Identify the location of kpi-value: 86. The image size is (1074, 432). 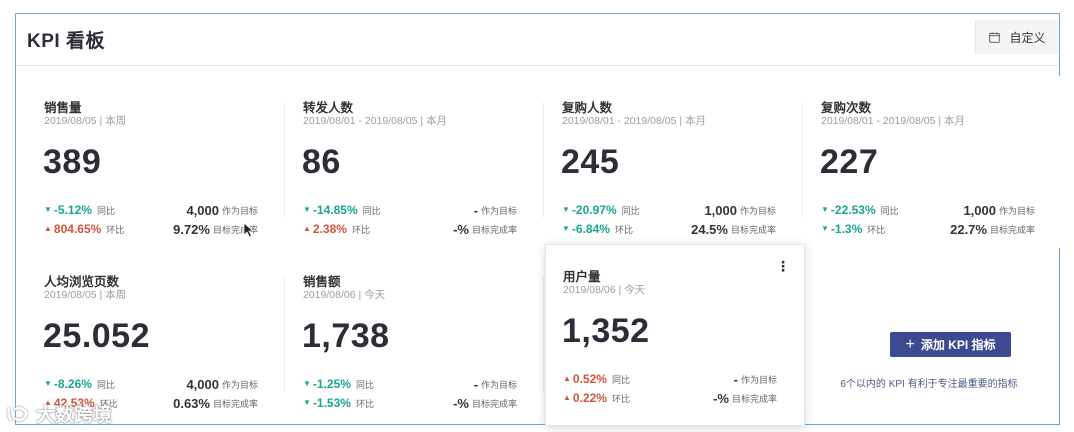
(321, 162).